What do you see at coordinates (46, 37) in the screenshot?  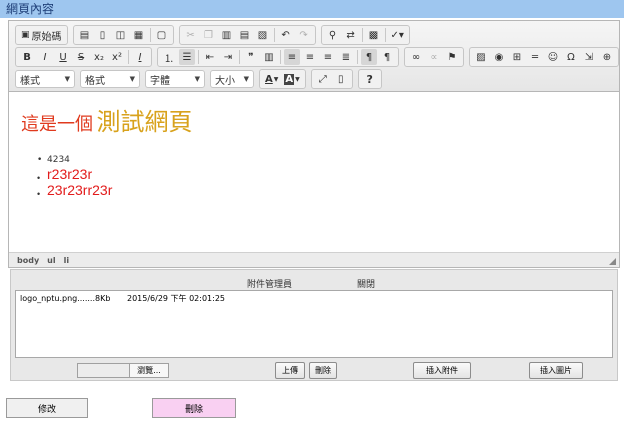 I see `source-label: 原始碼` at bounding box center [46, 37].